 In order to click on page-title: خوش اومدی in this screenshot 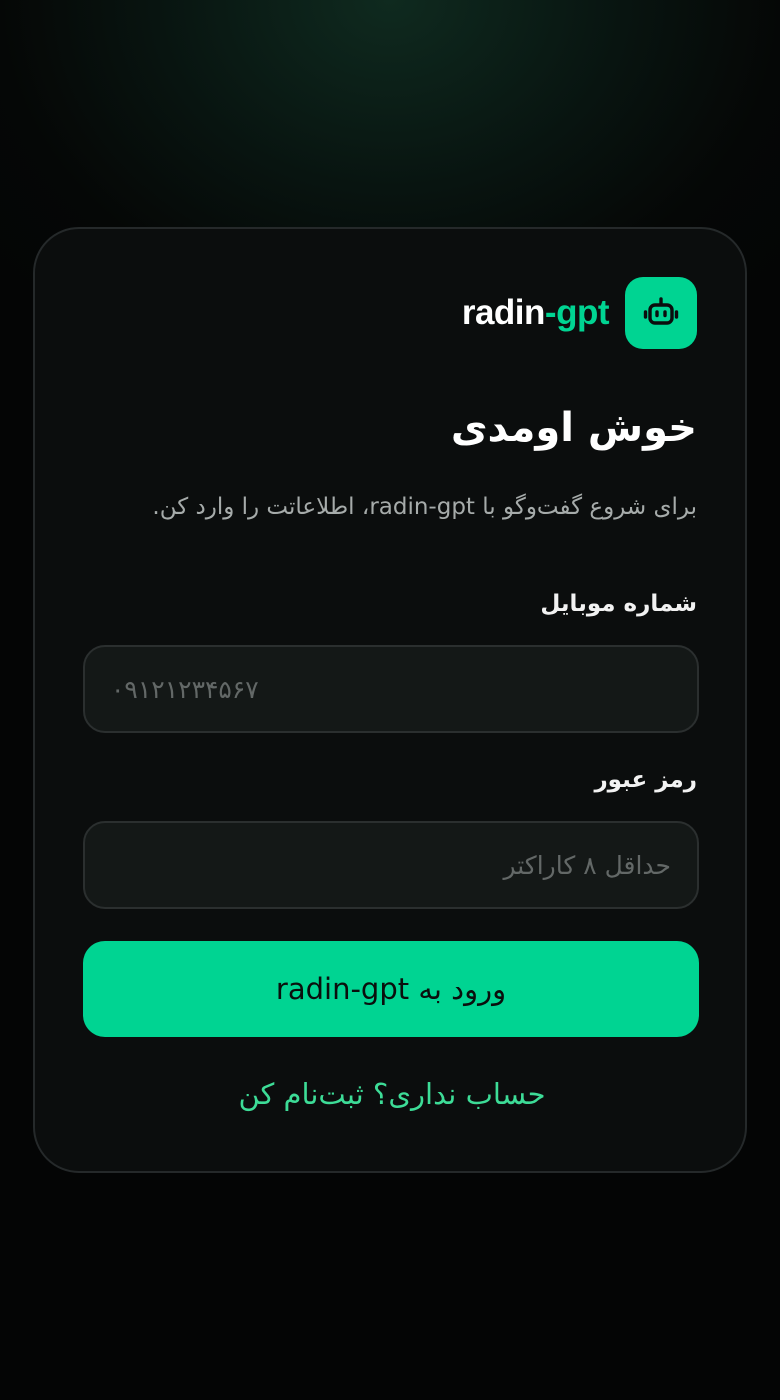, I will do `click(573, 428)`.